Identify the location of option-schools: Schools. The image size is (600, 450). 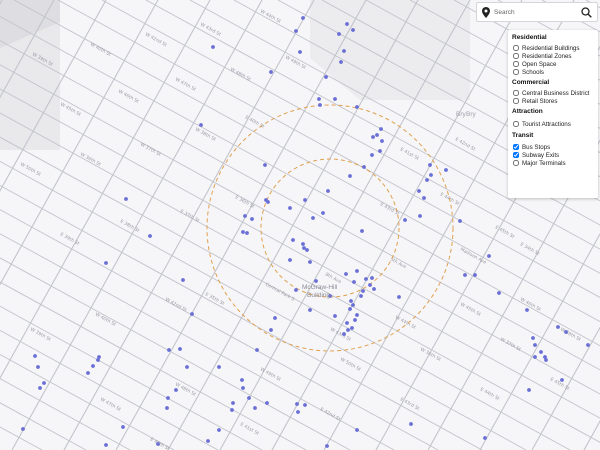
(555, 72).